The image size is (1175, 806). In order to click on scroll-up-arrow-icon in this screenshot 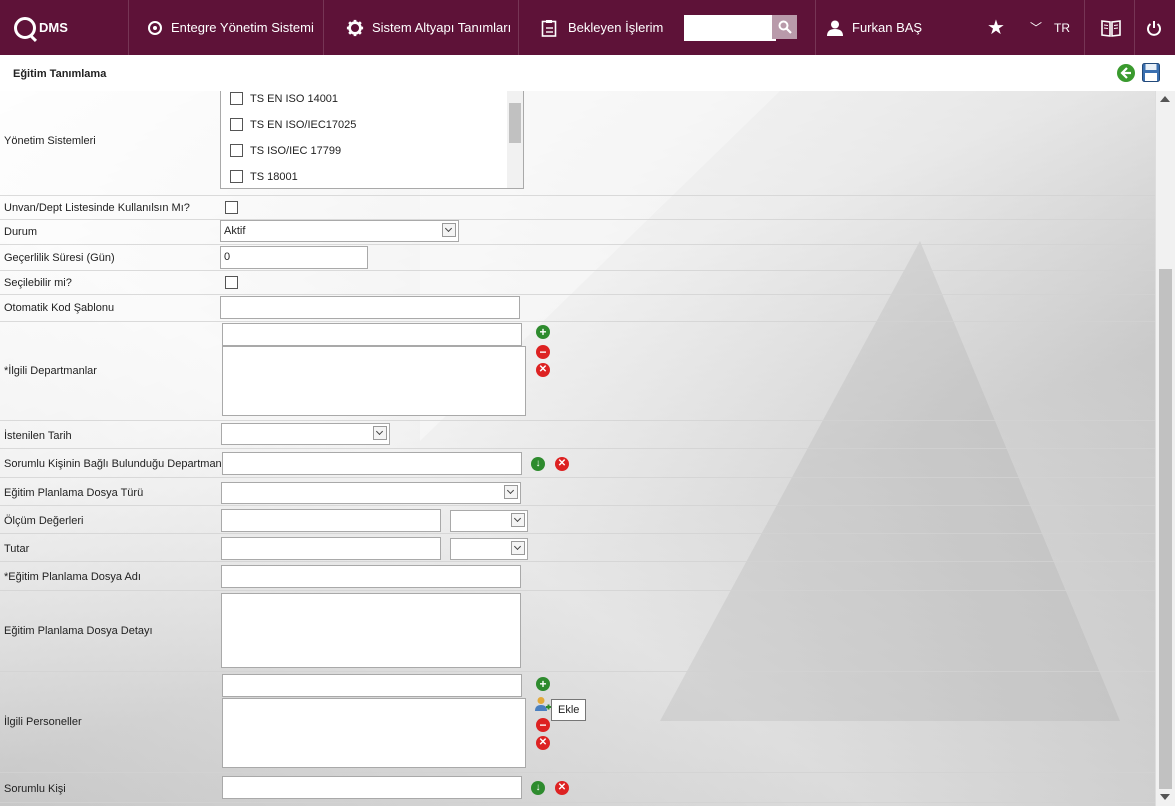, I will do `click(1165, 99)`.